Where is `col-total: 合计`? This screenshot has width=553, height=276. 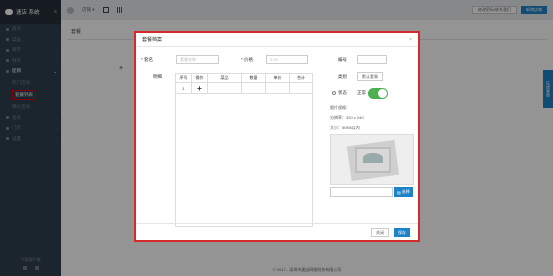 col-total: 合计 is located at coordinates (301, 77).